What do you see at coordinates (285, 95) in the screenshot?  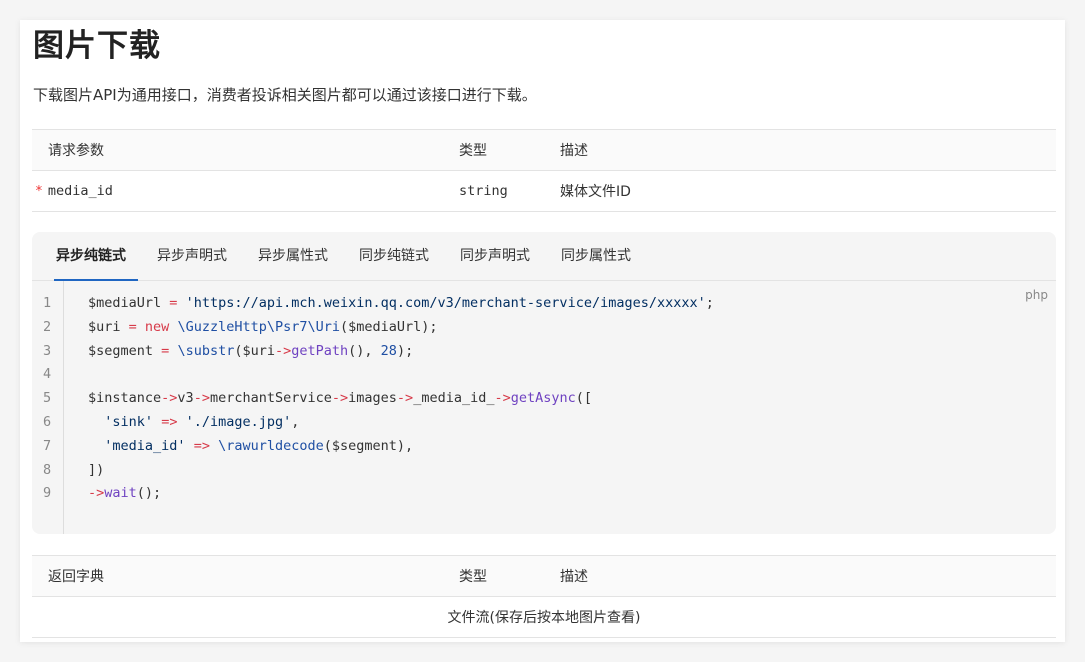 I see `page-description: 下载图片API为通用接口，消费者投诉相关图片都可以通过该接口进行下载。` at bounding box center [285, 95].